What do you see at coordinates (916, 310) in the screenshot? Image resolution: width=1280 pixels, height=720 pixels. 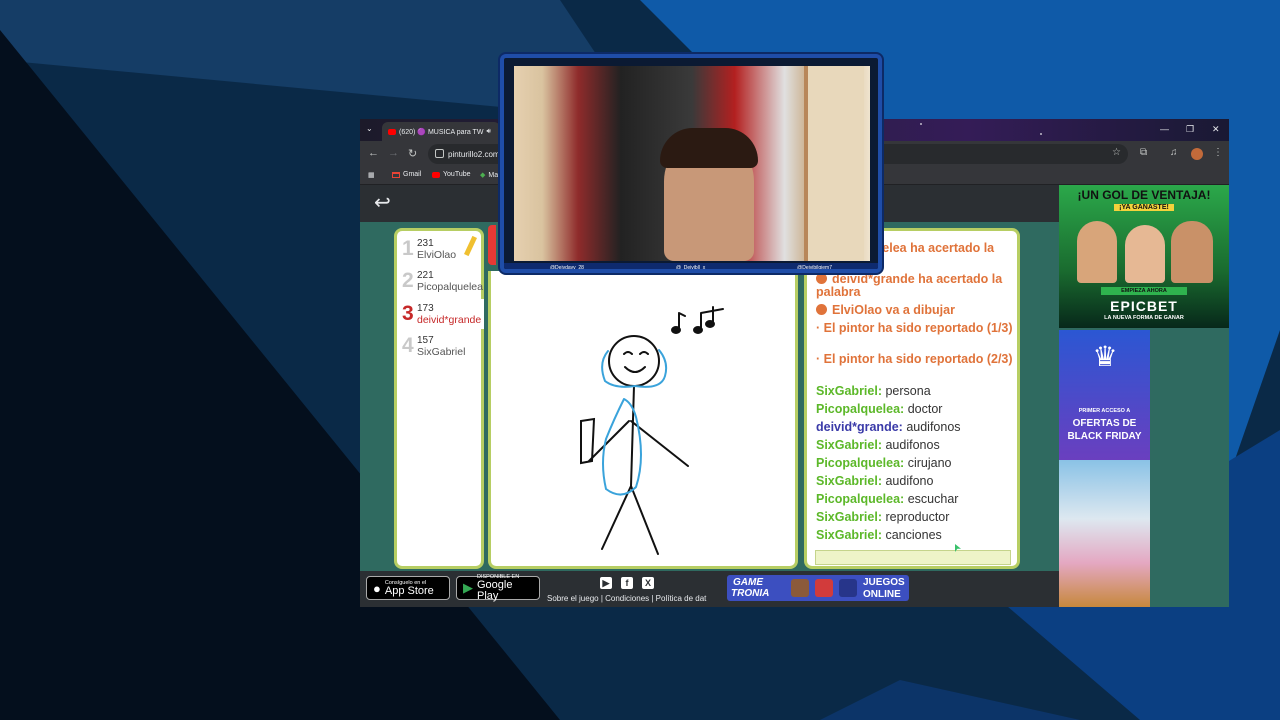 I see `system-message: ElviOlao va a dibujar` at bounding box center [916, 310].